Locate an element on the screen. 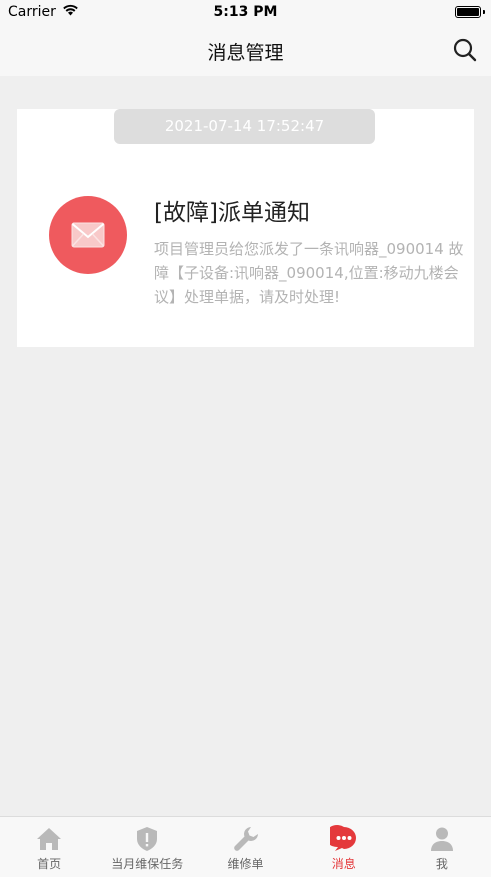 The image size is (491, 877). envelope-icon is located at coordinates (88, 235).